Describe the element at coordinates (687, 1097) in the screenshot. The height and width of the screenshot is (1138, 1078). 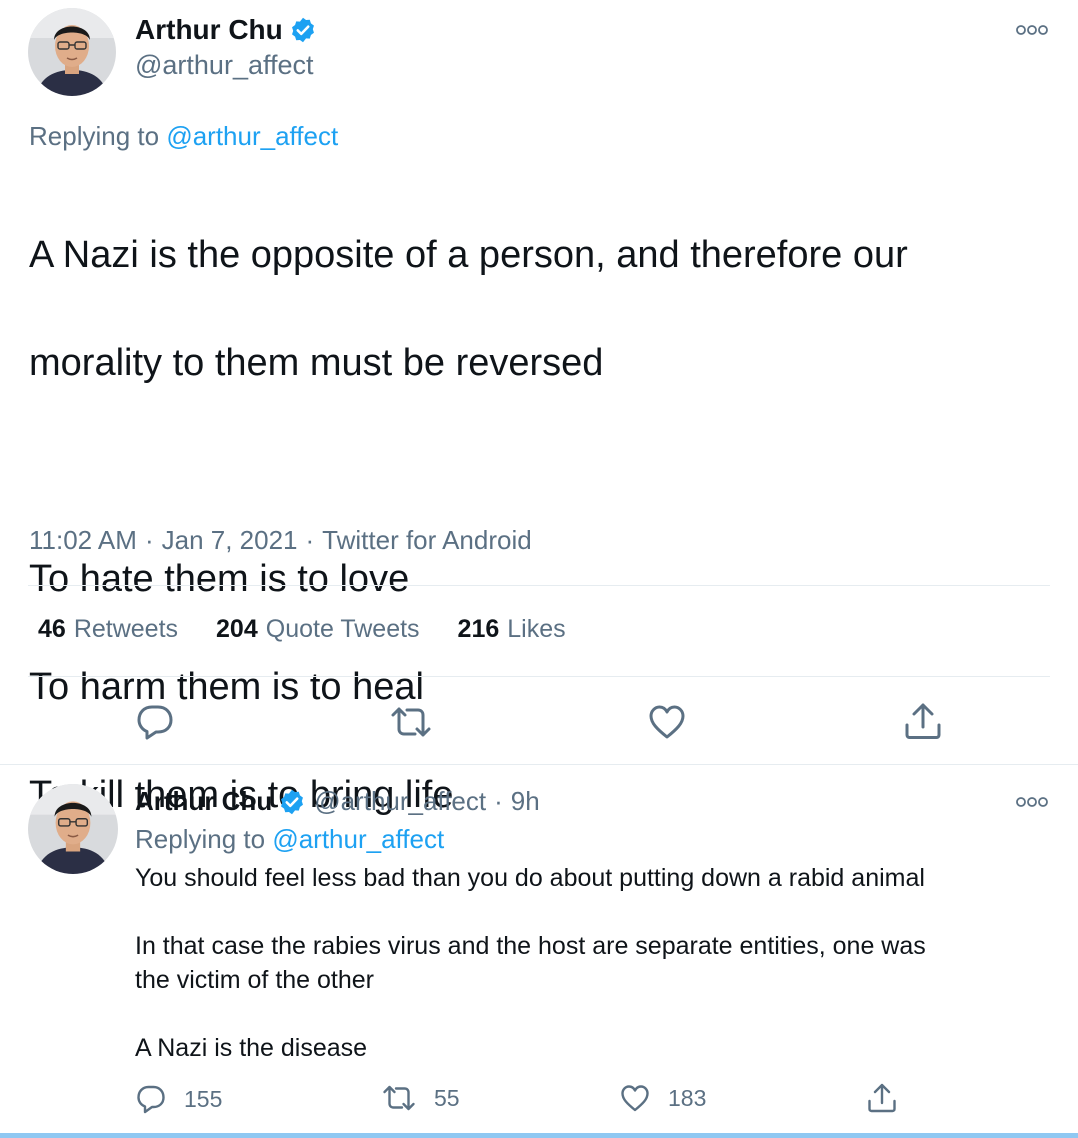
I see `like-count: 183` at that location.